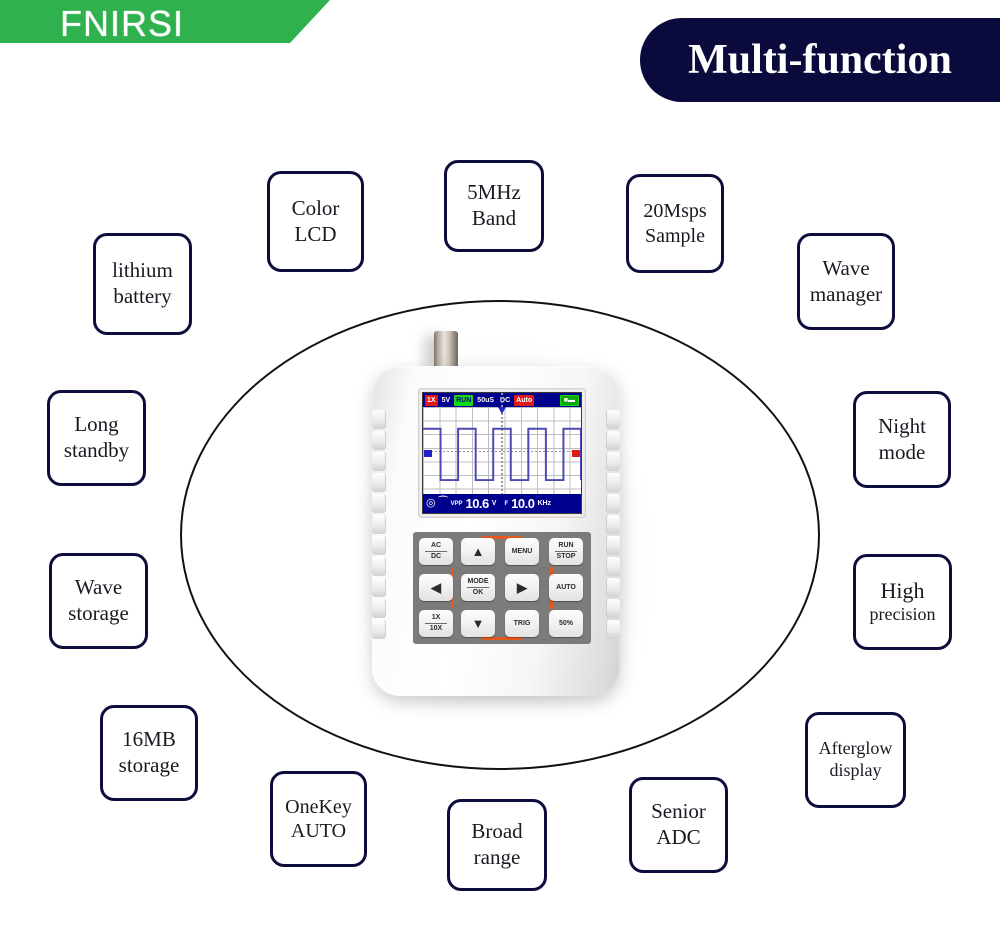 This screenshot has width=1000, height=939. What do you see at coordinates (315, 233) in the screenshot?
I see `feature-label-line2: LCD` at bounding box center [315, 233].